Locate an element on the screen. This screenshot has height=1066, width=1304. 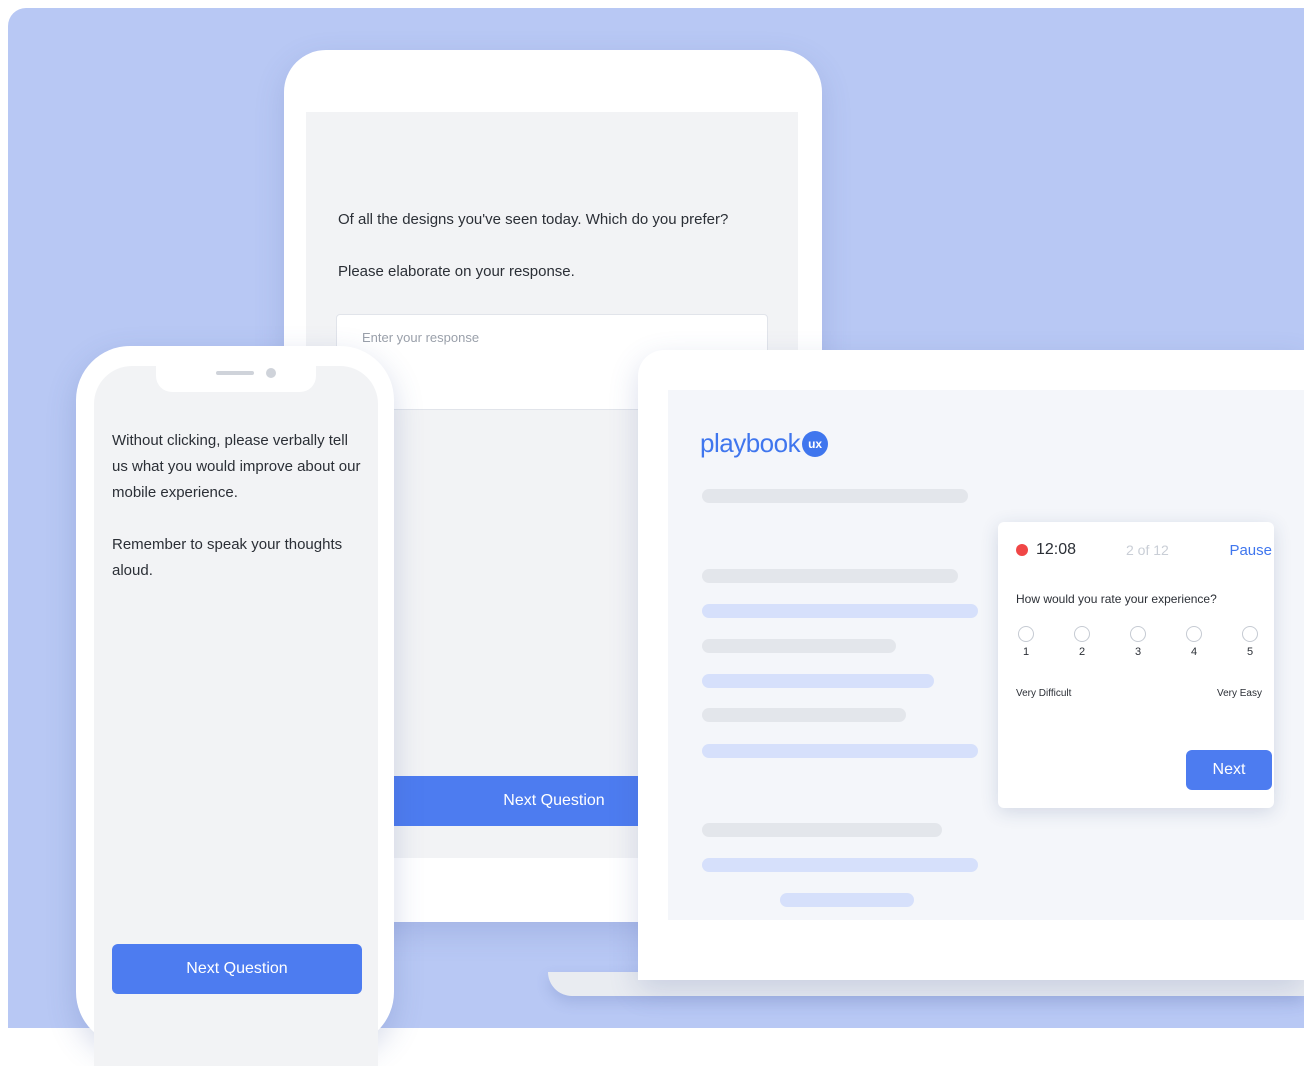
speaker-icon is located at coordinates (235, 373).